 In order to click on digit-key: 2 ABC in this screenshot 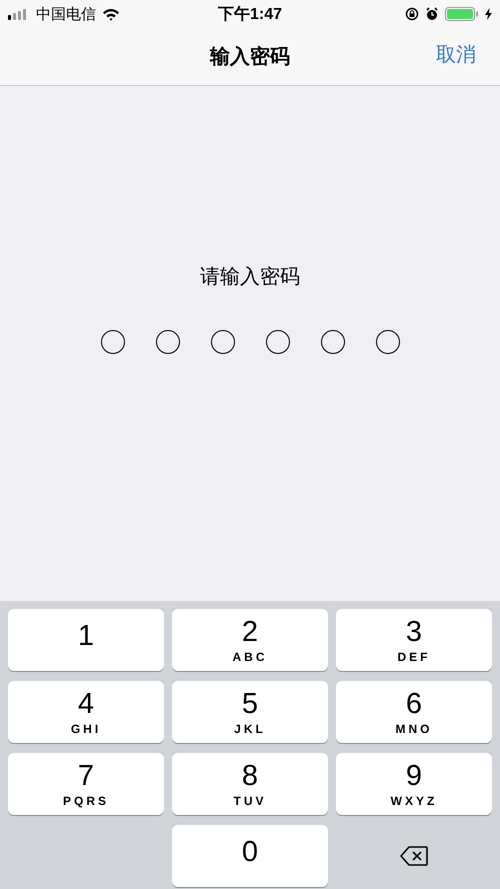, I will do `click(250, 640)`.